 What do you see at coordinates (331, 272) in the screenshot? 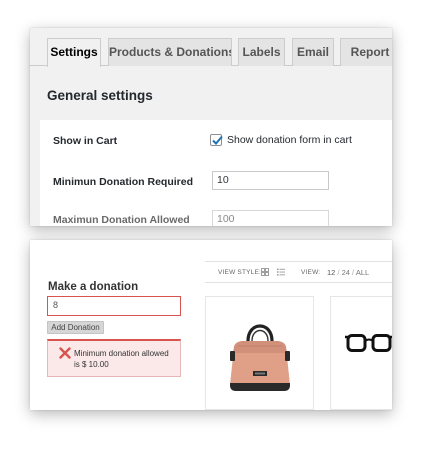
I see `view-option-12: 12` at bounding box center [331, 272].